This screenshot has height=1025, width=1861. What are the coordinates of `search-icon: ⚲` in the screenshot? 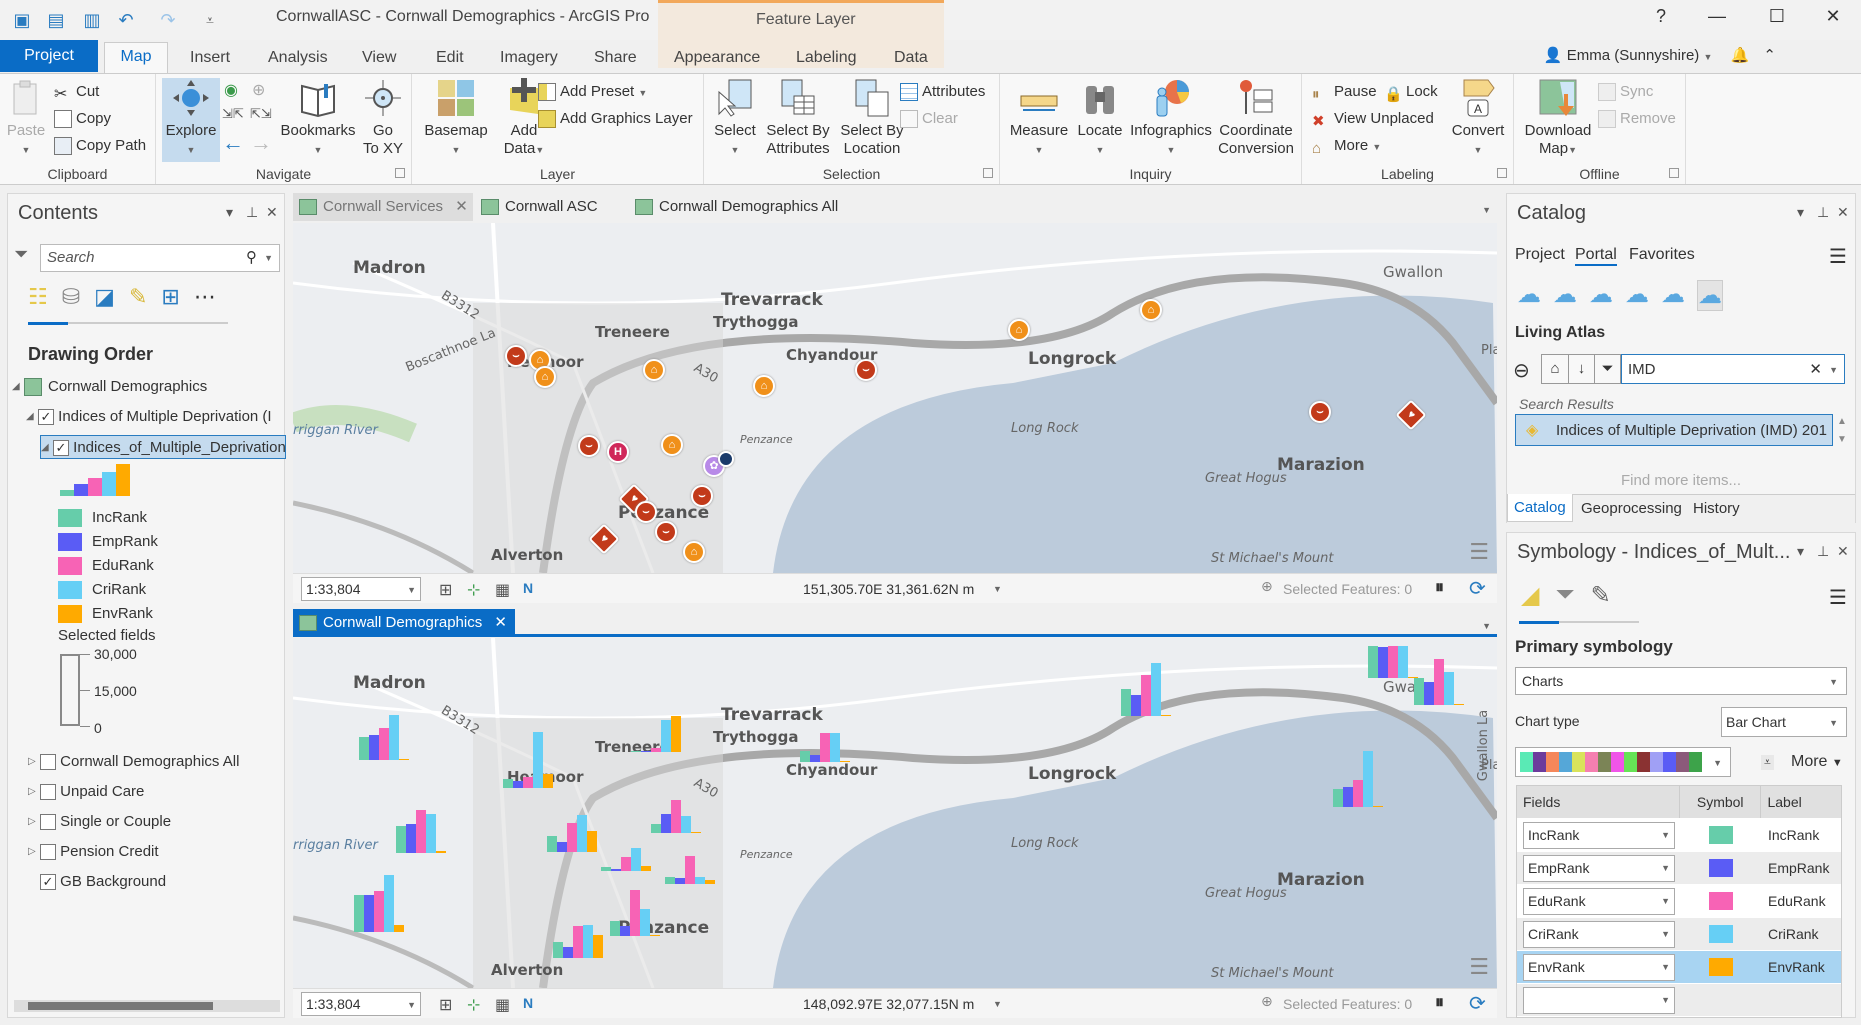 It's located at (251, 257).